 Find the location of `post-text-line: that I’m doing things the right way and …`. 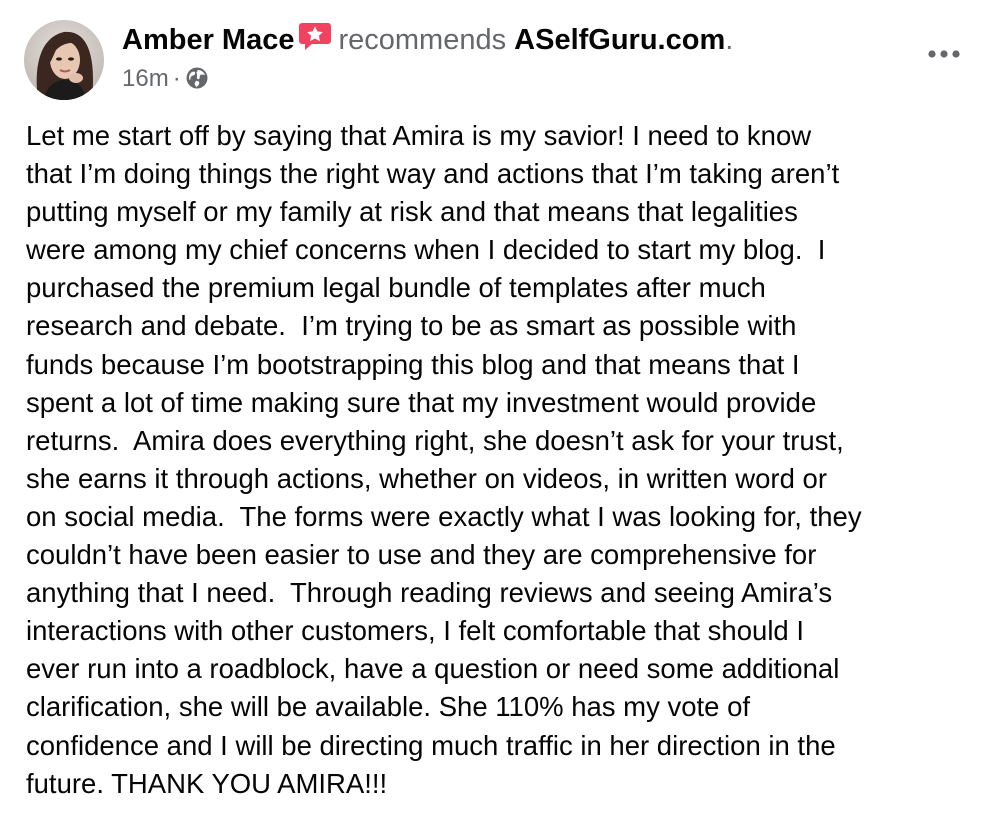

post-text-line: that I’m doing things the right way and … is located at coordinates (433, 174).